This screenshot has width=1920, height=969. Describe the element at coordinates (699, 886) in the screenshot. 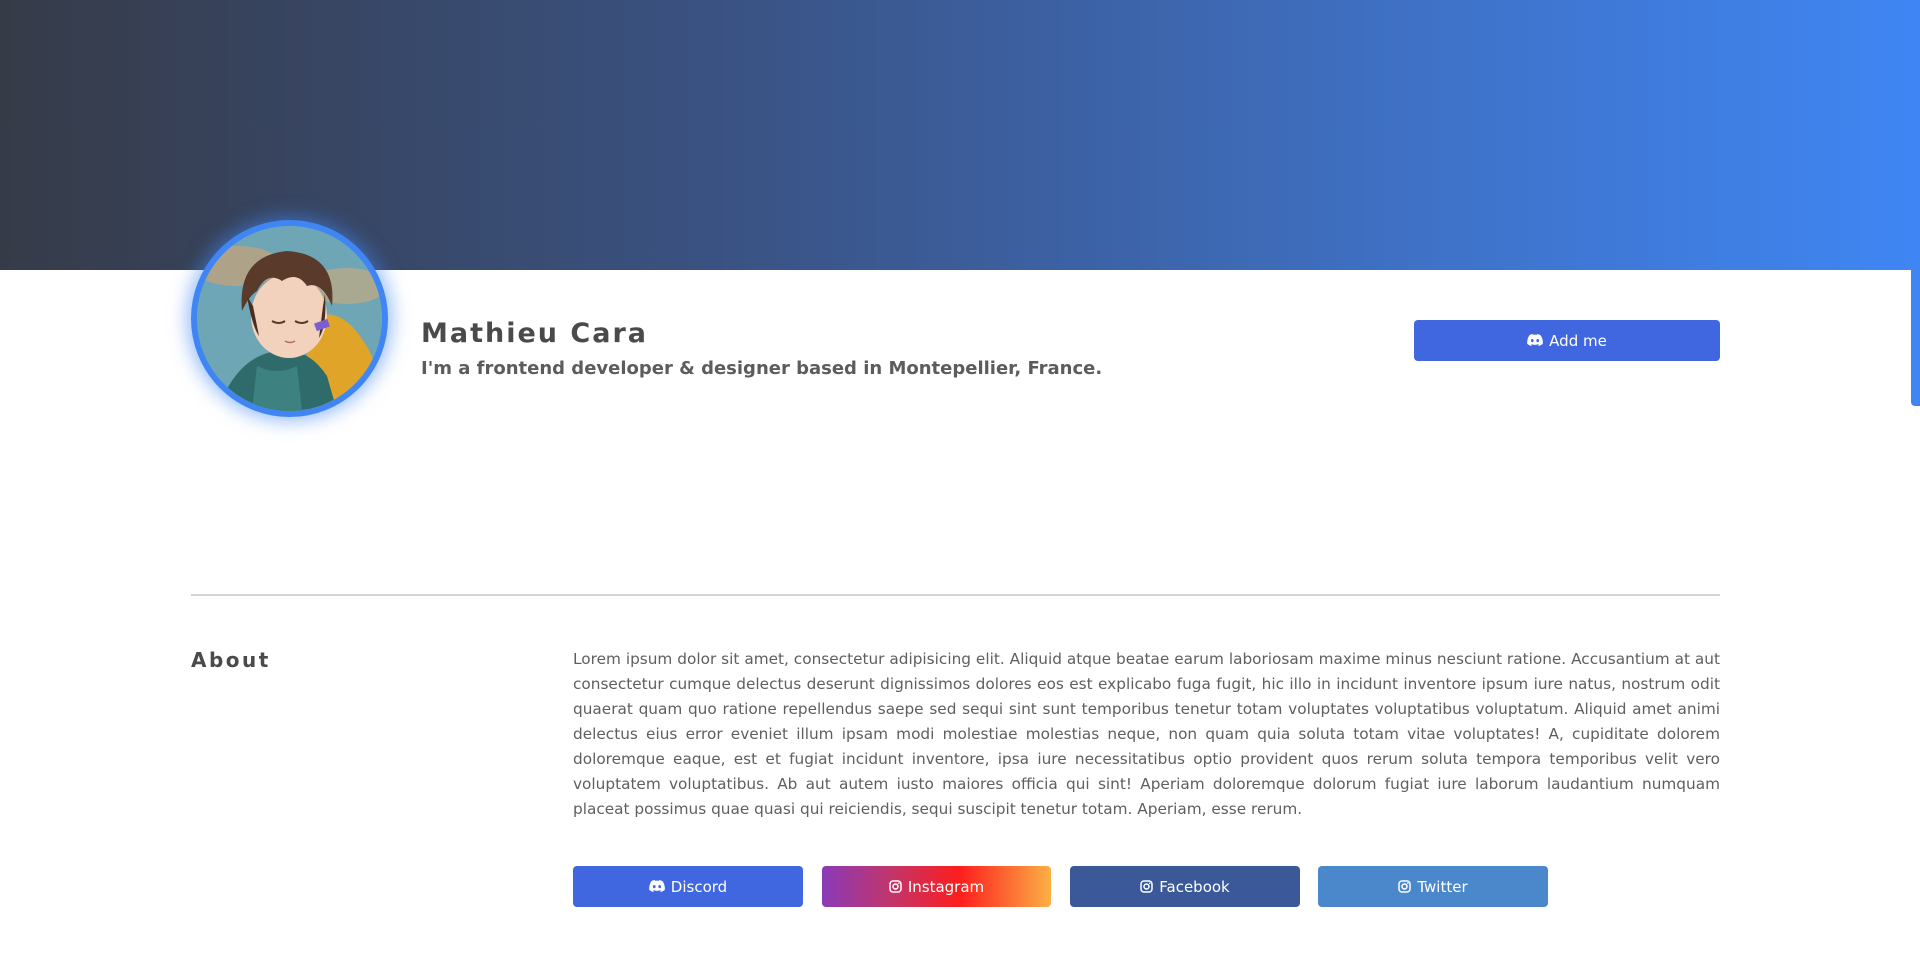

I see `discord-label: Discord` at that location.